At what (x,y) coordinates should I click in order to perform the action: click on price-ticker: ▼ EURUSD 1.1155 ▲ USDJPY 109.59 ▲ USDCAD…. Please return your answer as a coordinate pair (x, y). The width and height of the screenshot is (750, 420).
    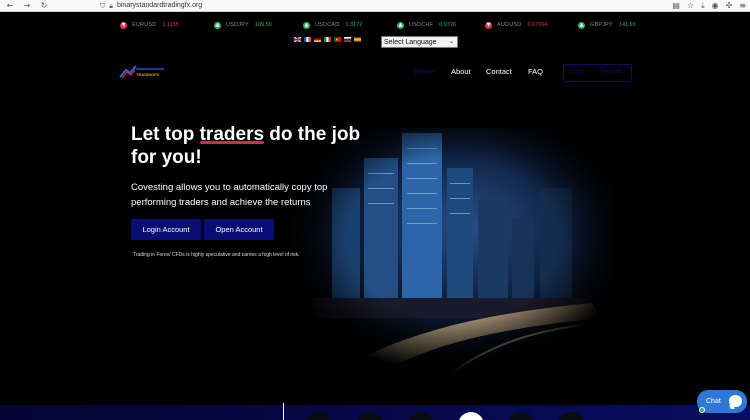
    Looking at the image, I should click on (380, 25).